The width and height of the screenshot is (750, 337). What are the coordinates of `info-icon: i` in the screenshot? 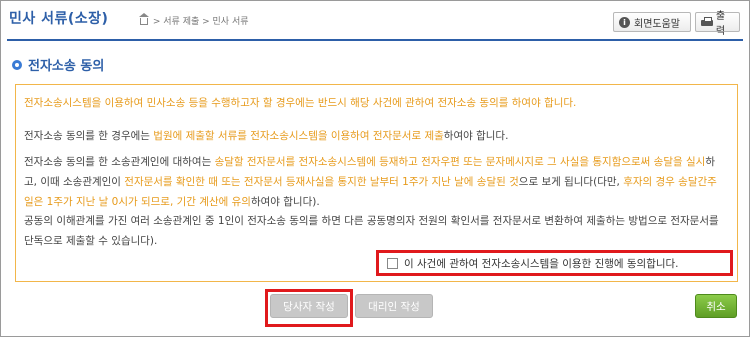 It's located at (624, 22).